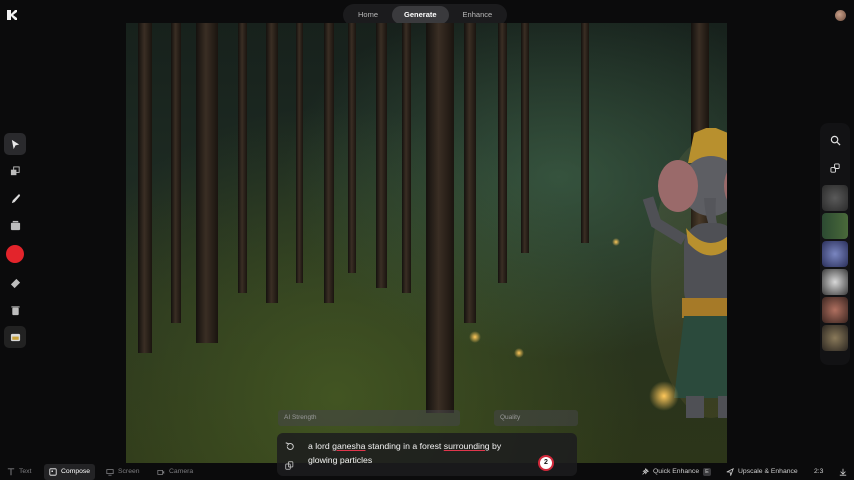  I want to click on upscale-enhance-label: Upscale & Enhance, so click(768, 471).